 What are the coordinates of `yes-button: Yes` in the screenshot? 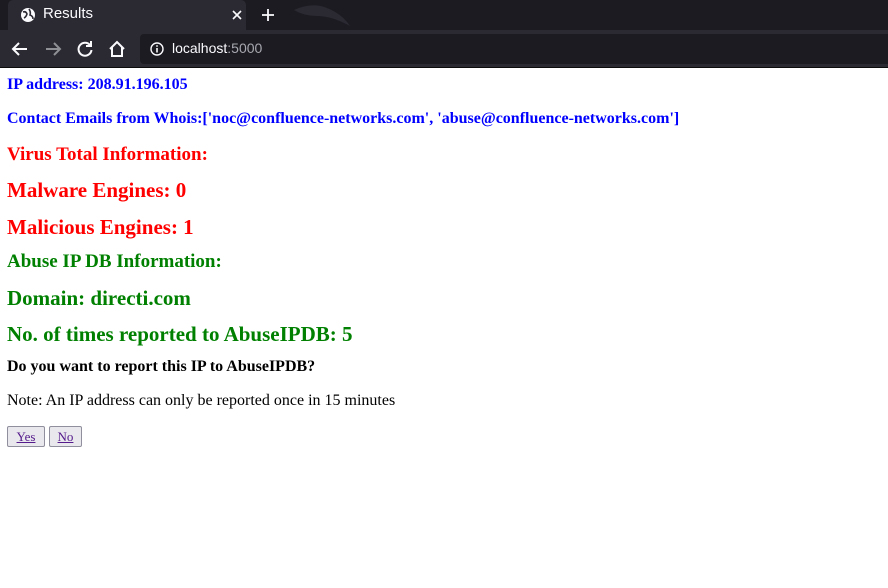 It's located at (26, 436).